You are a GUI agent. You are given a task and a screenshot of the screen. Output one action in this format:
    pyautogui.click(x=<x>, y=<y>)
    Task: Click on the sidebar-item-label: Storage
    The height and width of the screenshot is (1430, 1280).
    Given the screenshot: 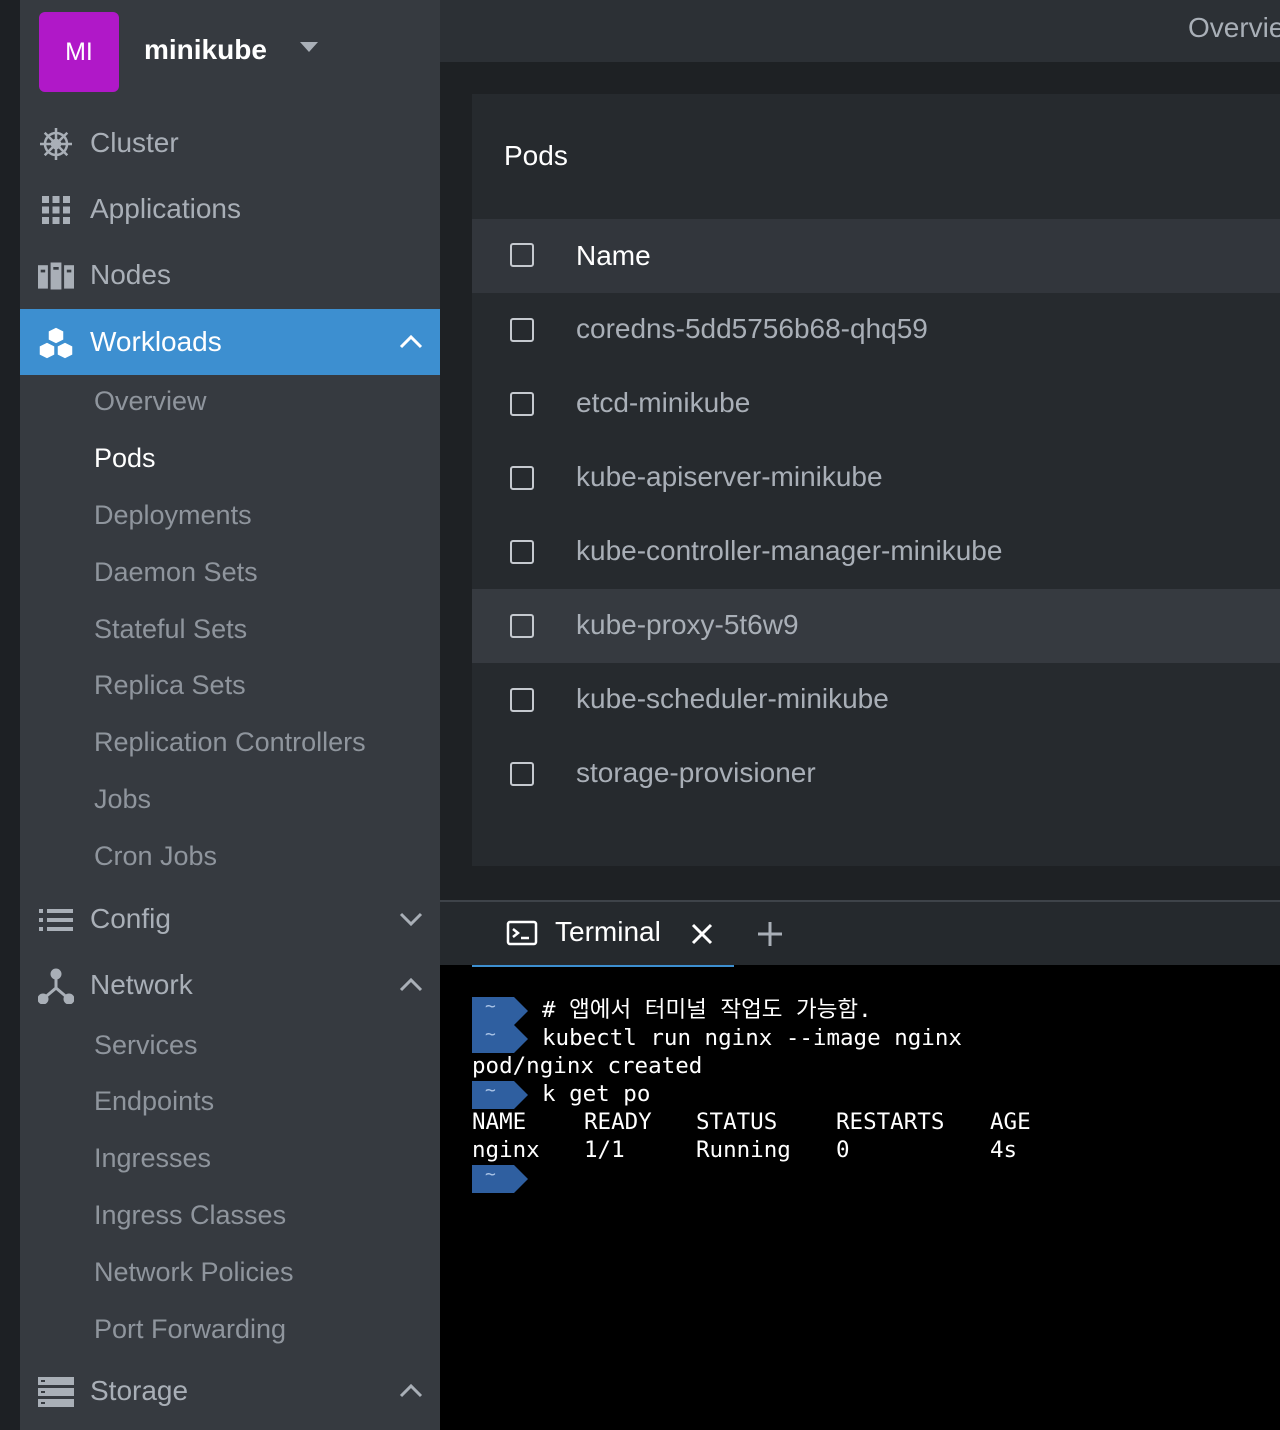 What is the action you would take?
    pyautogui.click(x=139, y=1390)
    